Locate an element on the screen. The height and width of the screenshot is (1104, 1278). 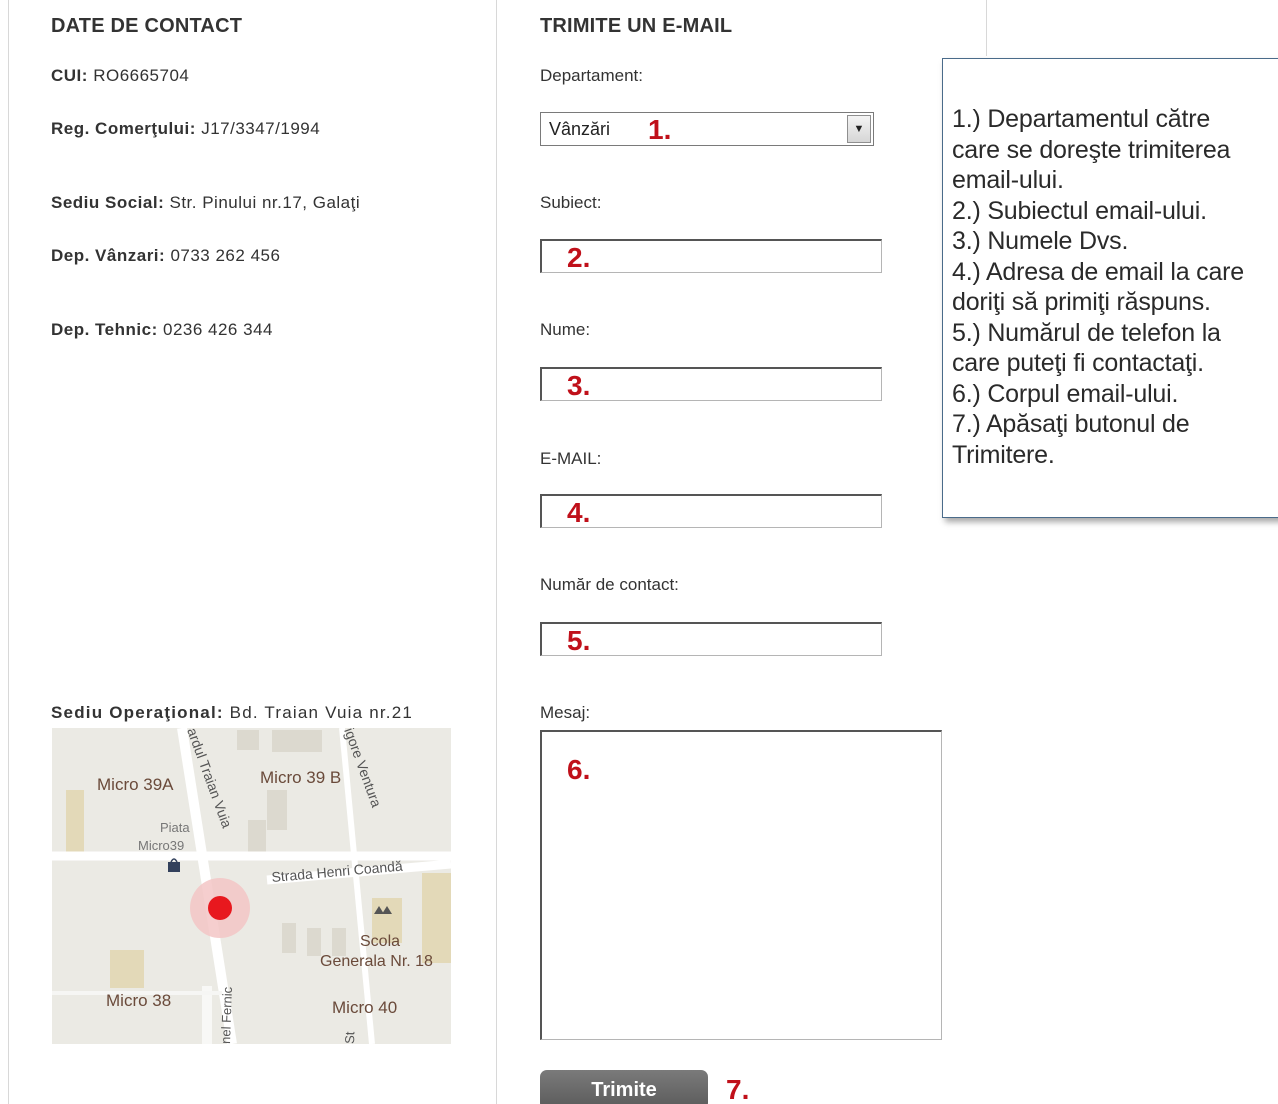
callout-line: 7.) Apăsaţi butonul de is located at coordinates (1071, 424).